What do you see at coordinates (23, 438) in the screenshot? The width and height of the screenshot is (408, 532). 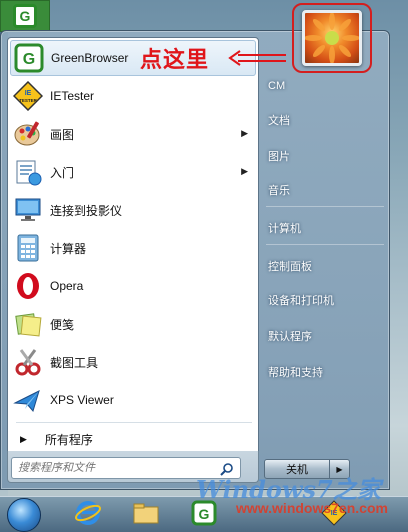 I see `right-triangle-icon: ▶` at bounding box center [23, 438].